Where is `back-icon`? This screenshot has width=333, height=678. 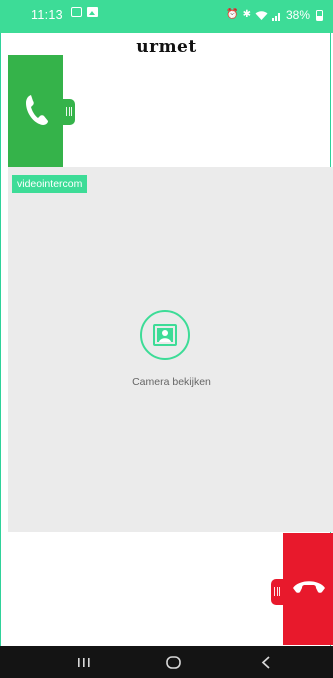
back-icon is located at coordinates (265, 662).